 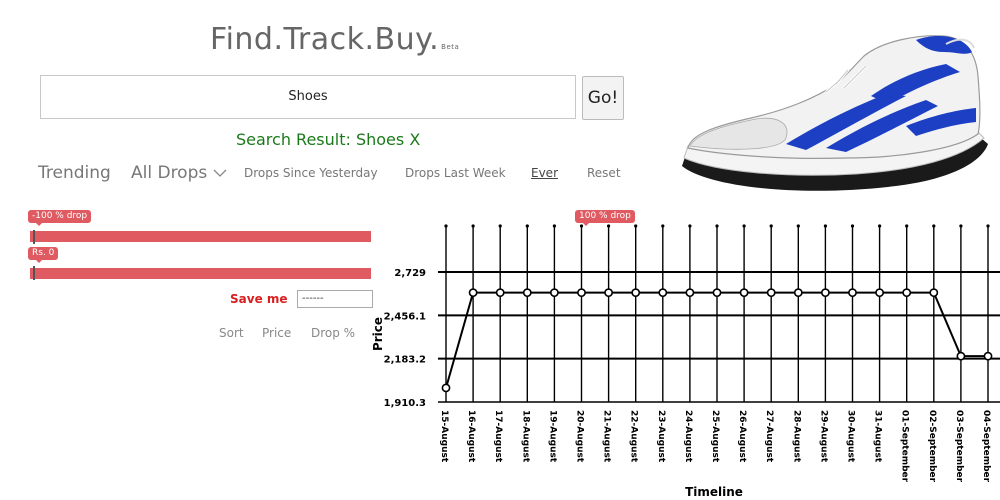 What do you see at coordinates (525, 436) in the screenshot?
I see `x-tick-label: 18-August` at bounding box center [525, 436].